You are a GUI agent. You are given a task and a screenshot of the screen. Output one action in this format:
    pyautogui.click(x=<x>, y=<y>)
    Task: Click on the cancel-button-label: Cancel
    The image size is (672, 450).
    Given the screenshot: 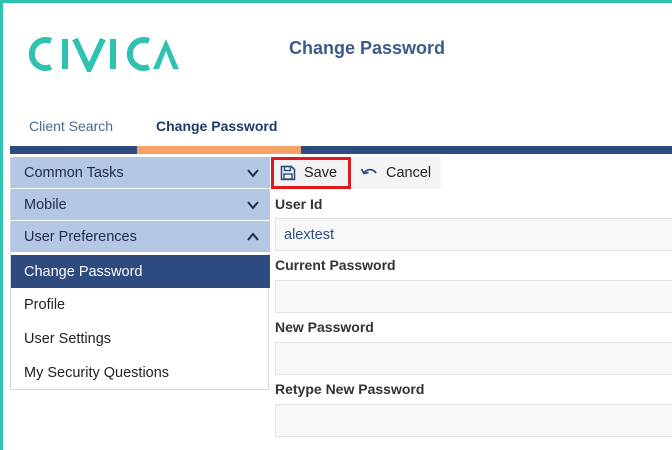 What is the action you would take?
    pyautogui.click(x=409, y=173)
    